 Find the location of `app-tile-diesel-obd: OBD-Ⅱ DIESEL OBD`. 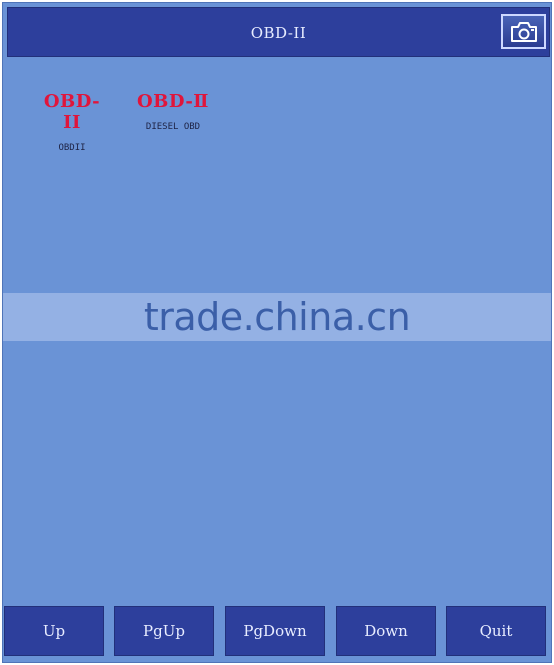

app-tile-diesel-obd: OBD-Ⅱ DIESEL OBD is located at coordinates (173, 111).